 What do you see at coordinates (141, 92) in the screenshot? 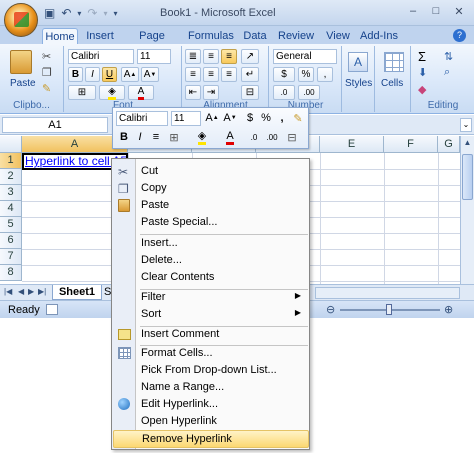
I see `font-color-icon: A` at bounding box center [141, 92].